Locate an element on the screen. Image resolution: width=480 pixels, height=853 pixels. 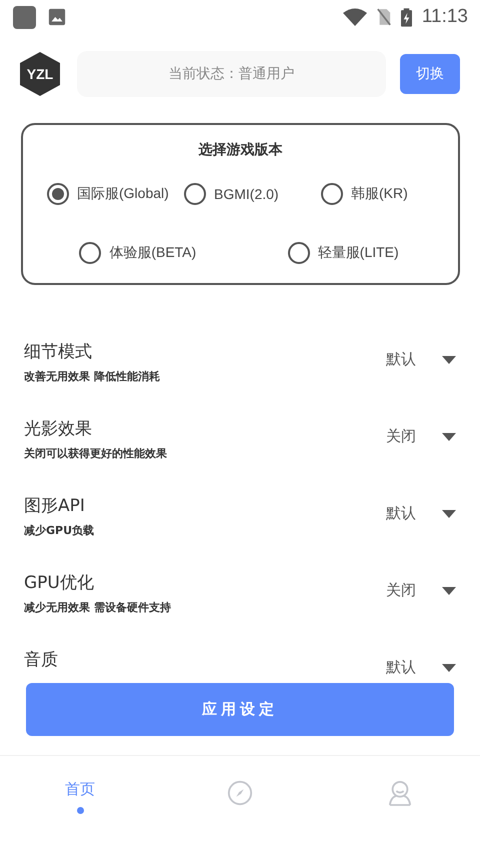
user-status-field: 当前状态：普通用户 is located at coordinates (231, 74).